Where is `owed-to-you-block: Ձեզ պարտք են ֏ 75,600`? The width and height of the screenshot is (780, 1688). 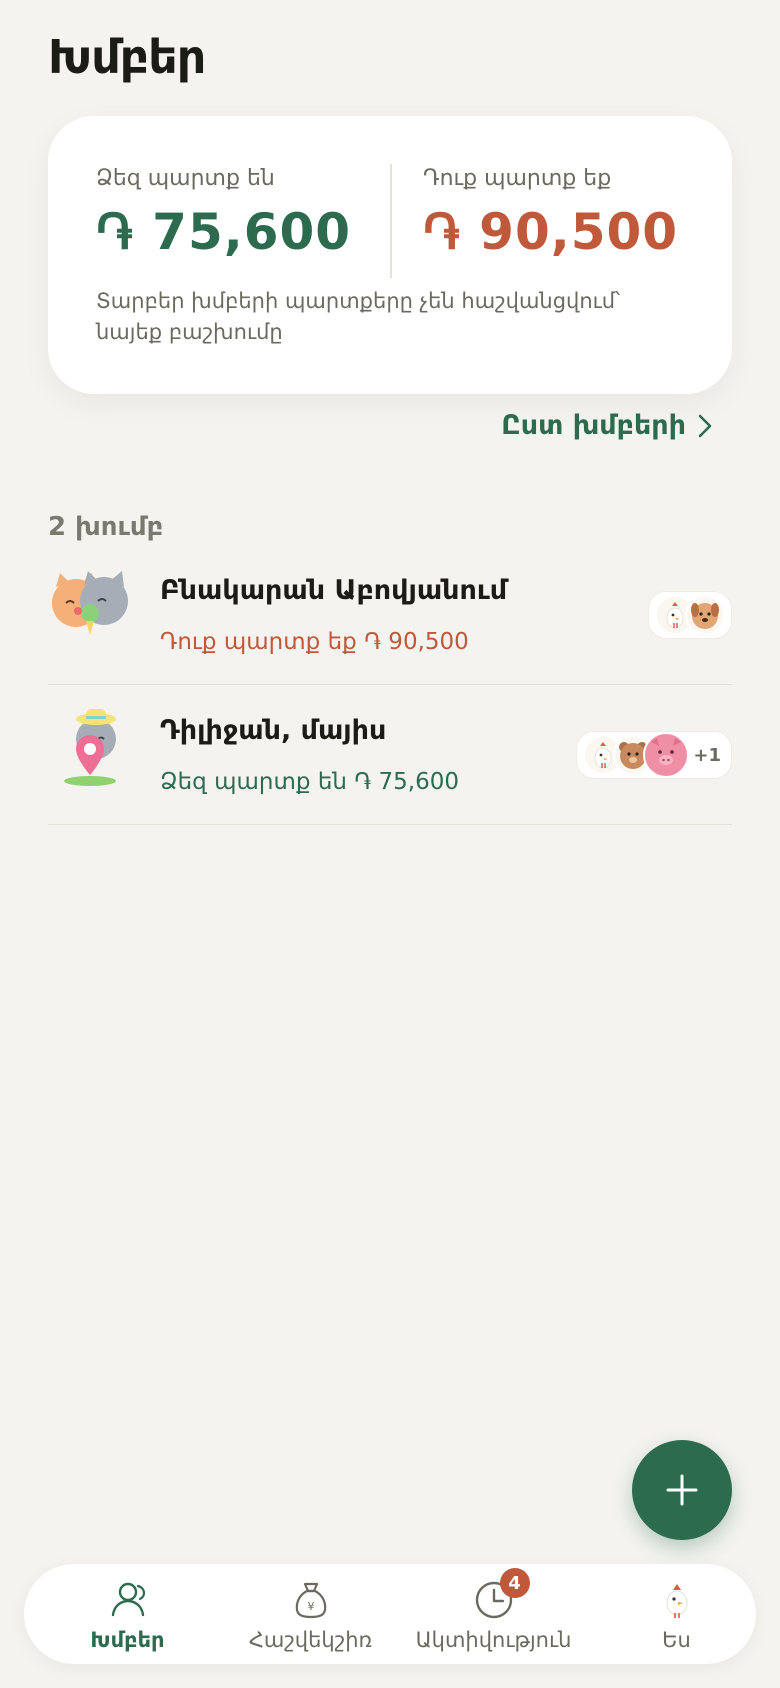
owed-to-you-block: Ձեզ պարտք են ֏ 75,600 is located at coordinates (223, 214).